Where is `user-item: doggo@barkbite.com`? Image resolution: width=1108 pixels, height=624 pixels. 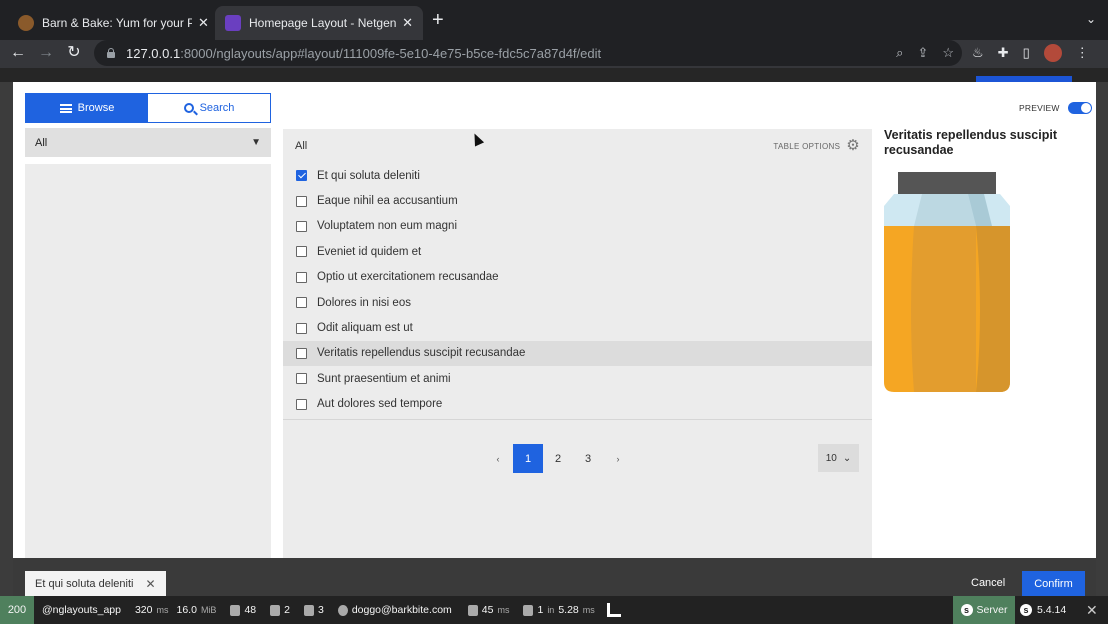 user-item: doggo@barkbite.com is located at coordinates (394, 610).